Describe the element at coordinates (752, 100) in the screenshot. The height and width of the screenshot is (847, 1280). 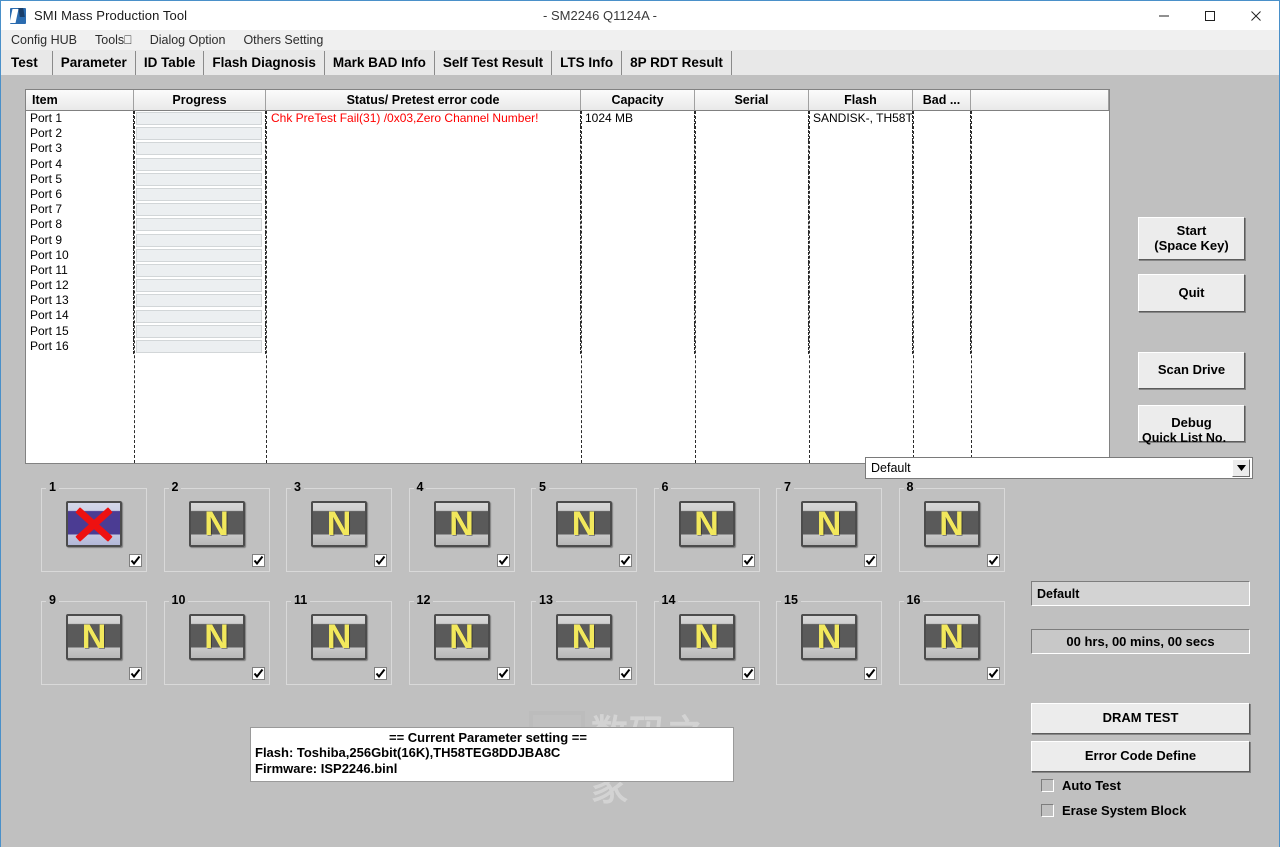
I see `column-header-serial: Serial` at that location.